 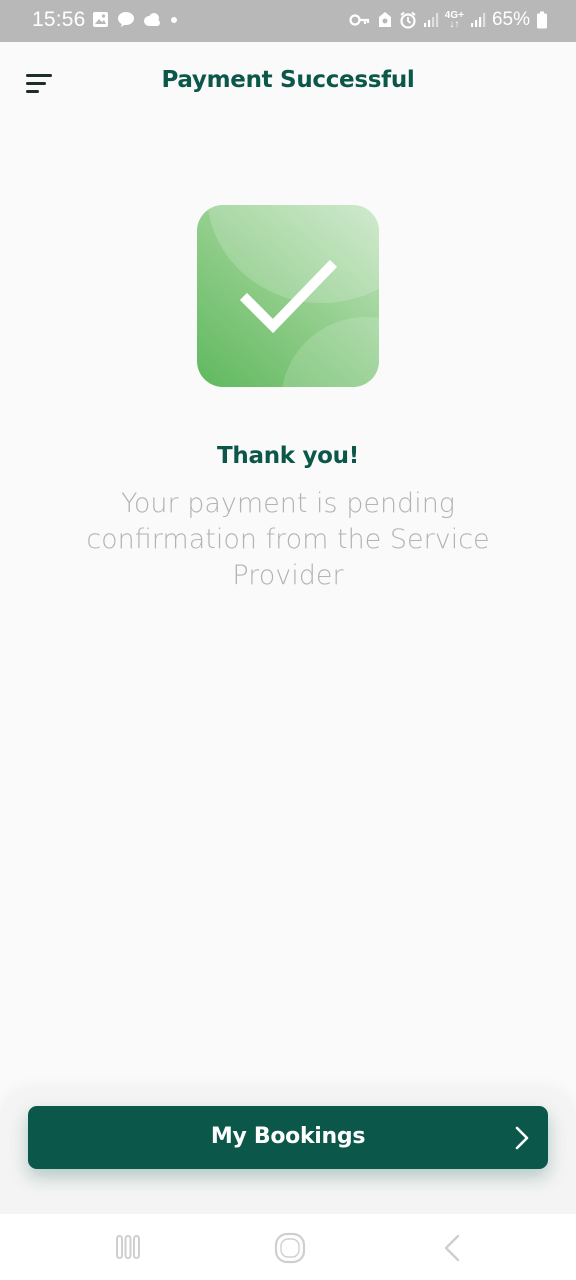 I want to click on key-icon, so click(x=359, y=20).